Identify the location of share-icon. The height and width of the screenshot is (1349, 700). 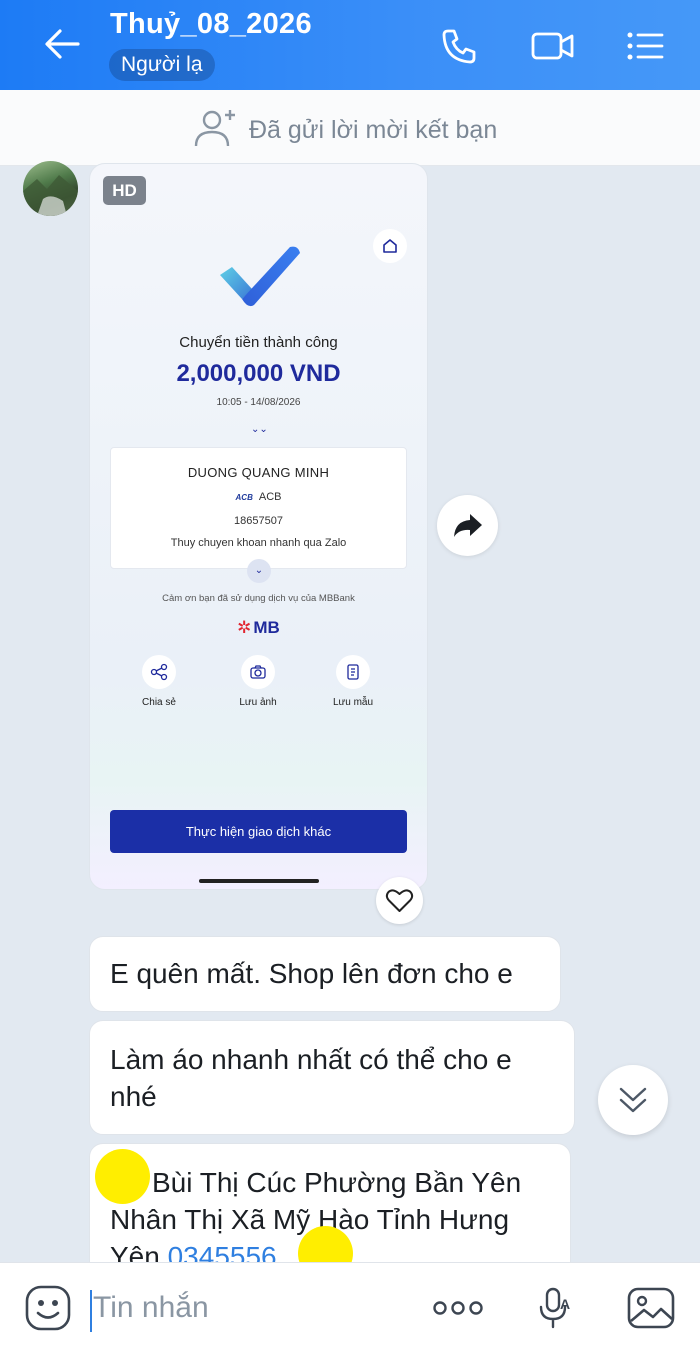
(159, 672).